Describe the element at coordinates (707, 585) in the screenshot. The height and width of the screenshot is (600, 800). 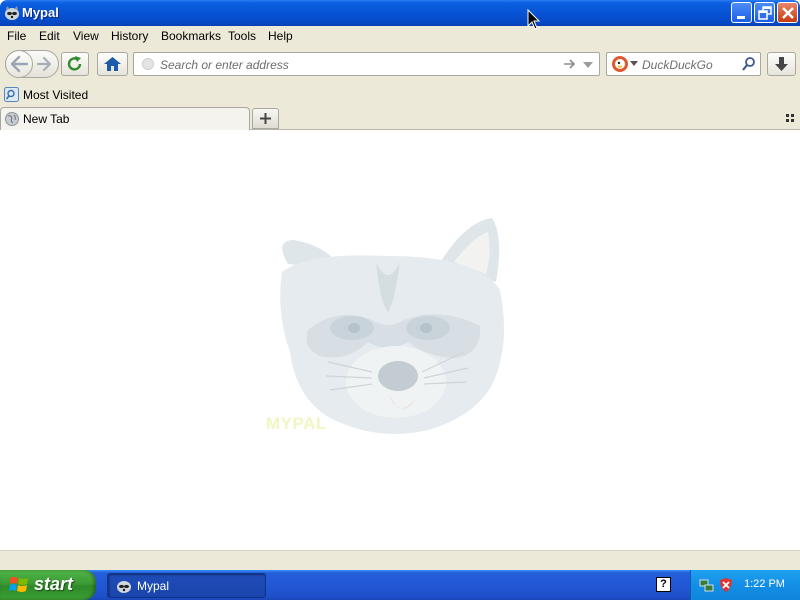
I see `network-icon` at that location.